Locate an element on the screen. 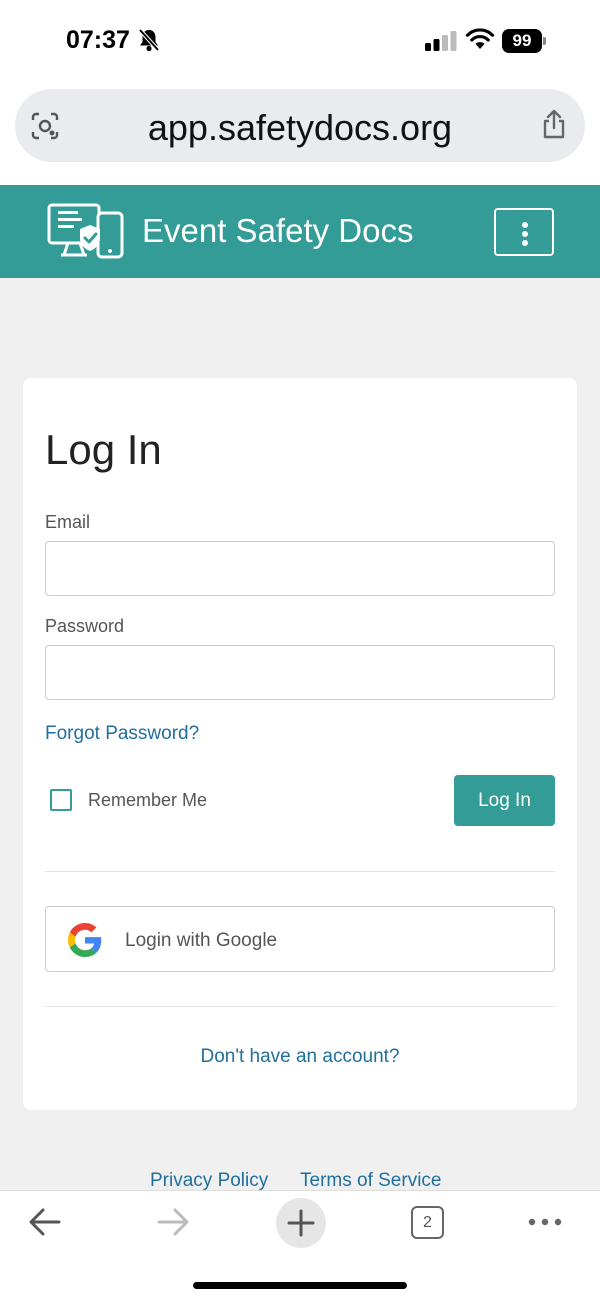 This screenshot has width=600, height=1300. back-arrow-icon is located at coordinates (45, 1222).